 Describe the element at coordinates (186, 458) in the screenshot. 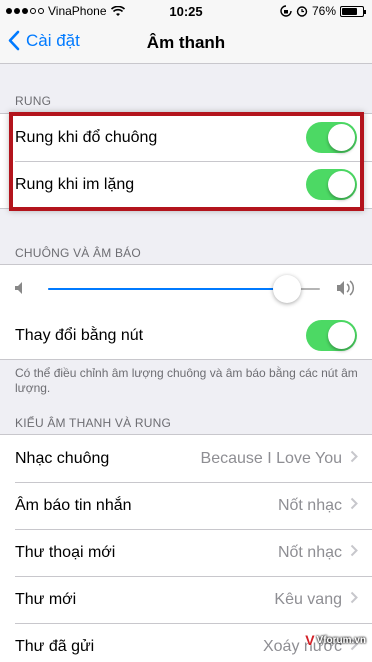

I see `row-ringtone: Nhạc chuông Because I Love You` at that location.